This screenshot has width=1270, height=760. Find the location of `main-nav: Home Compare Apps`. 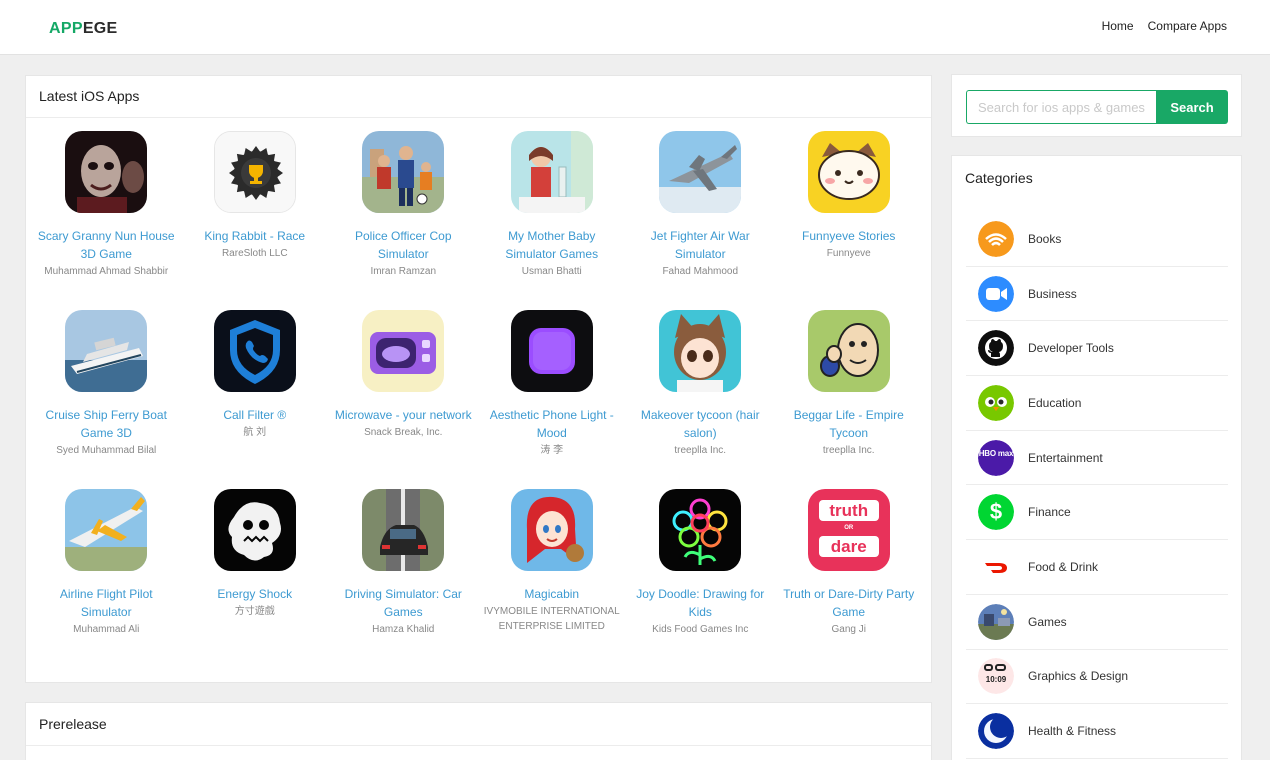

main-nav: Home Compare Apps is located at coordinates (1164, 26).